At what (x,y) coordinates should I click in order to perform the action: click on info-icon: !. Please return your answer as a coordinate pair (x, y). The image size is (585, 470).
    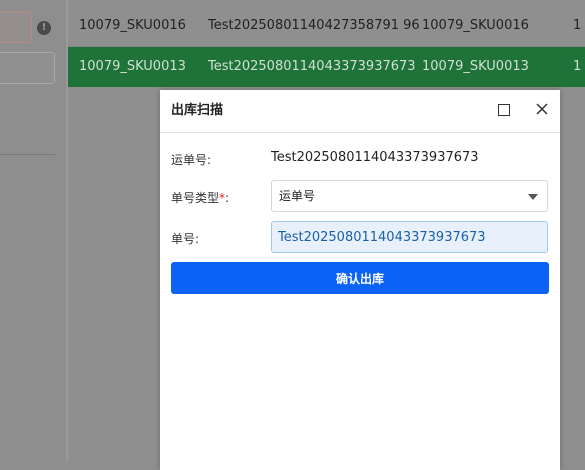
    Looking at the image, I should click on (44, 28).